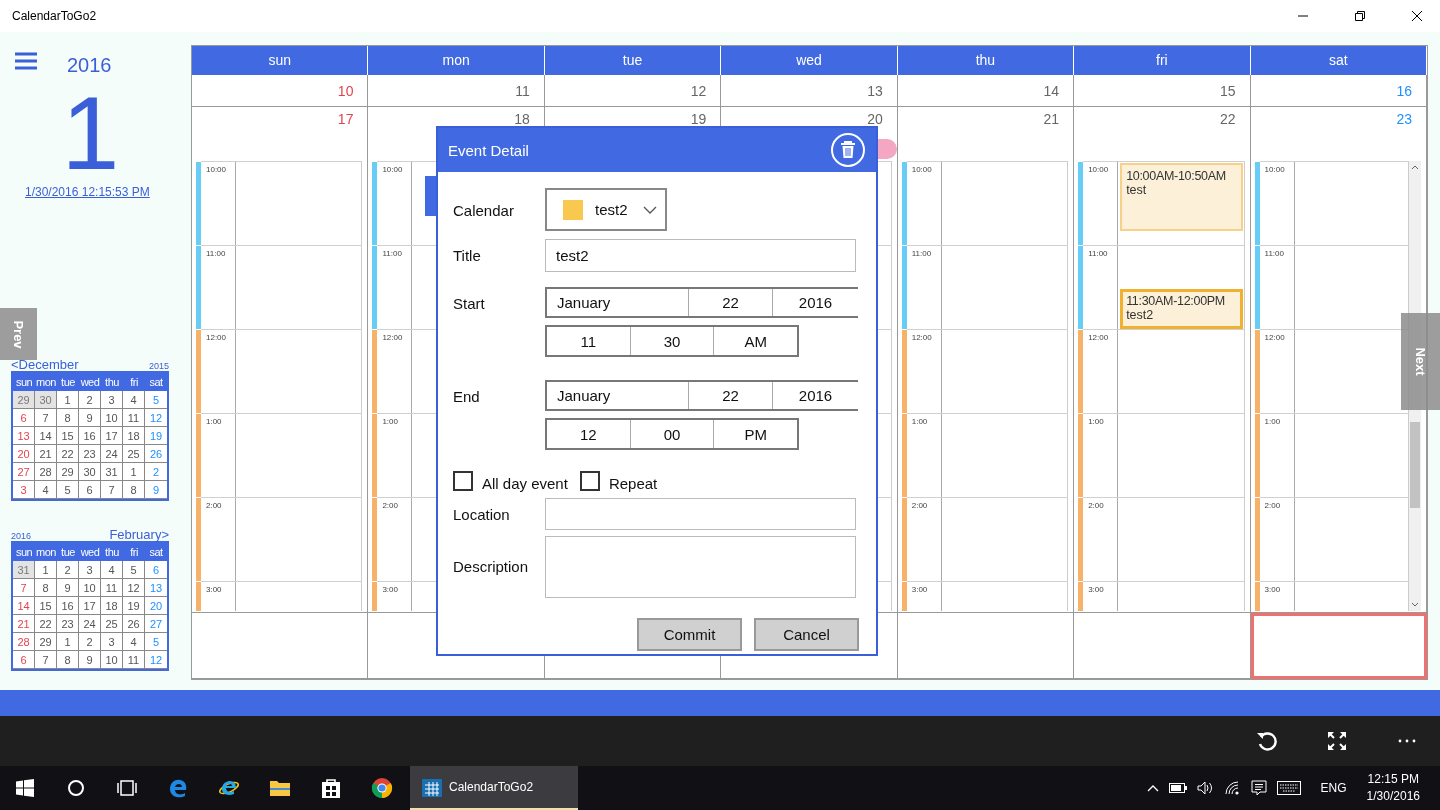 The width and height of the screenshot is (1440, 810). Describe the element at coordinates (1176, 176) in the screenshot. I see `event-time: 10:00AM-10:50AM` at that location.